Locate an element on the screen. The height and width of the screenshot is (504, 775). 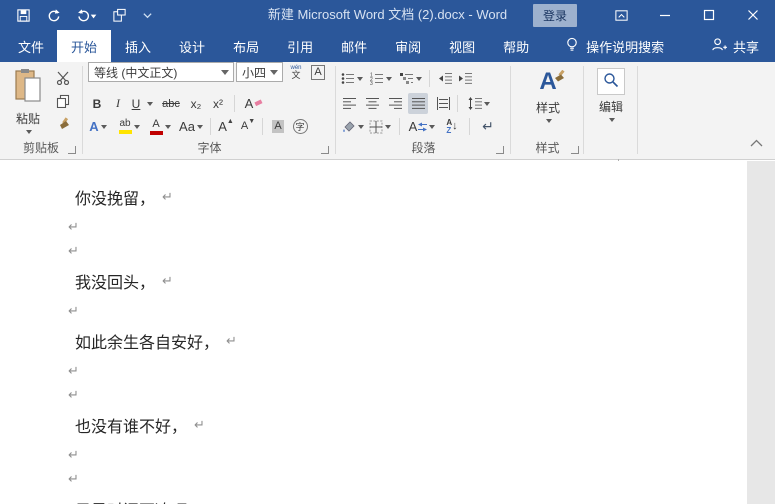
grow-font-icon: A is located at coordinates (222, 126).